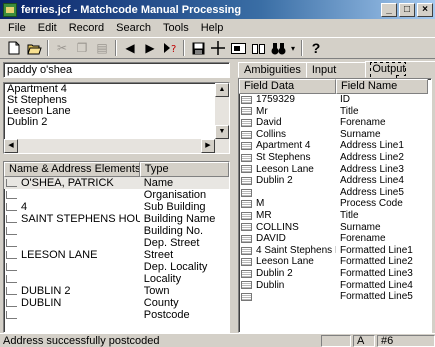 This screenshot has height=347, width=435. I want to click on column-header-field-name: Field Name, so click(382, 86).